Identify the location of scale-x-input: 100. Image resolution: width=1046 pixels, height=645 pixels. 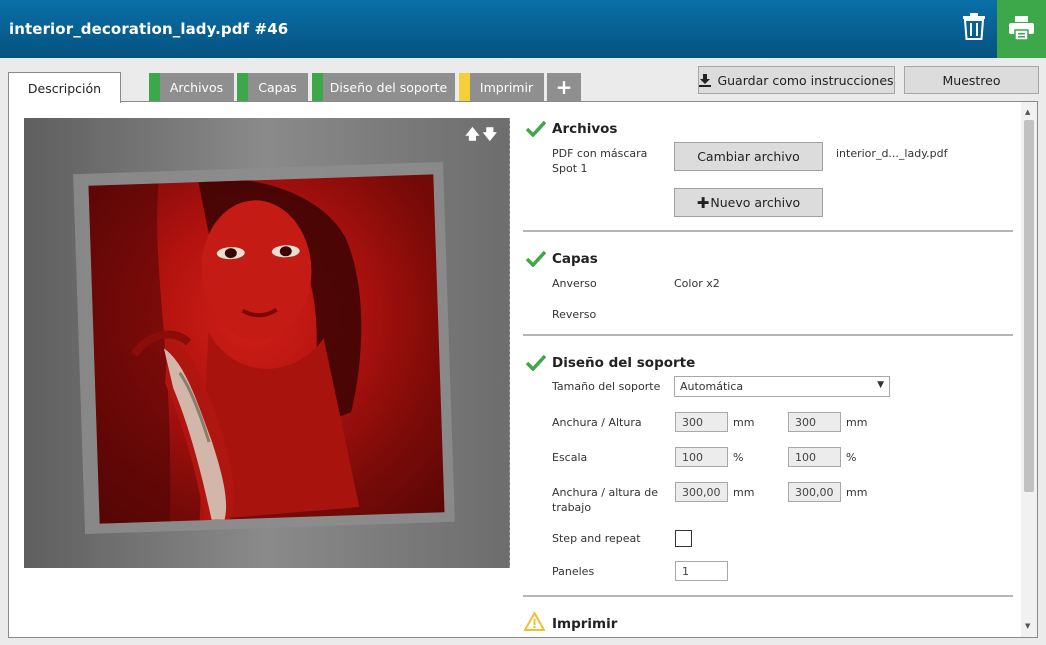
(701, 457).